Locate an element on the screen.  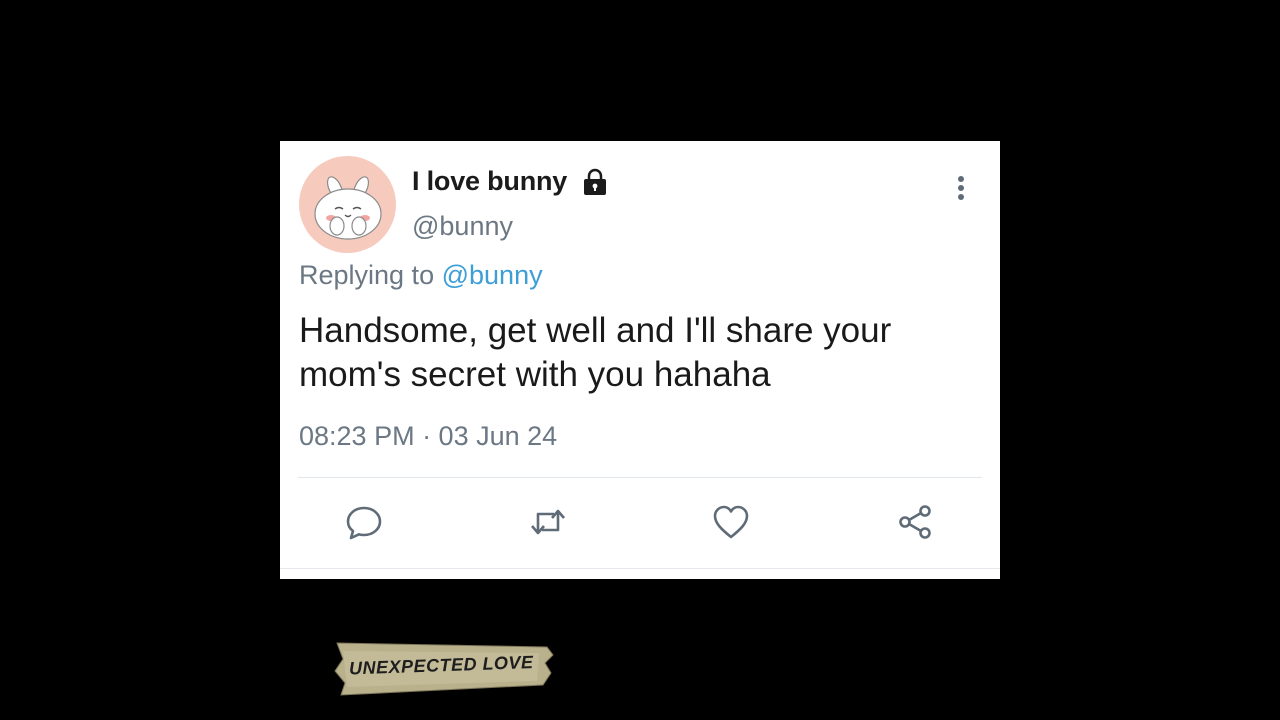
replying-to-label: Replying to is located at coordinates (367, 275).